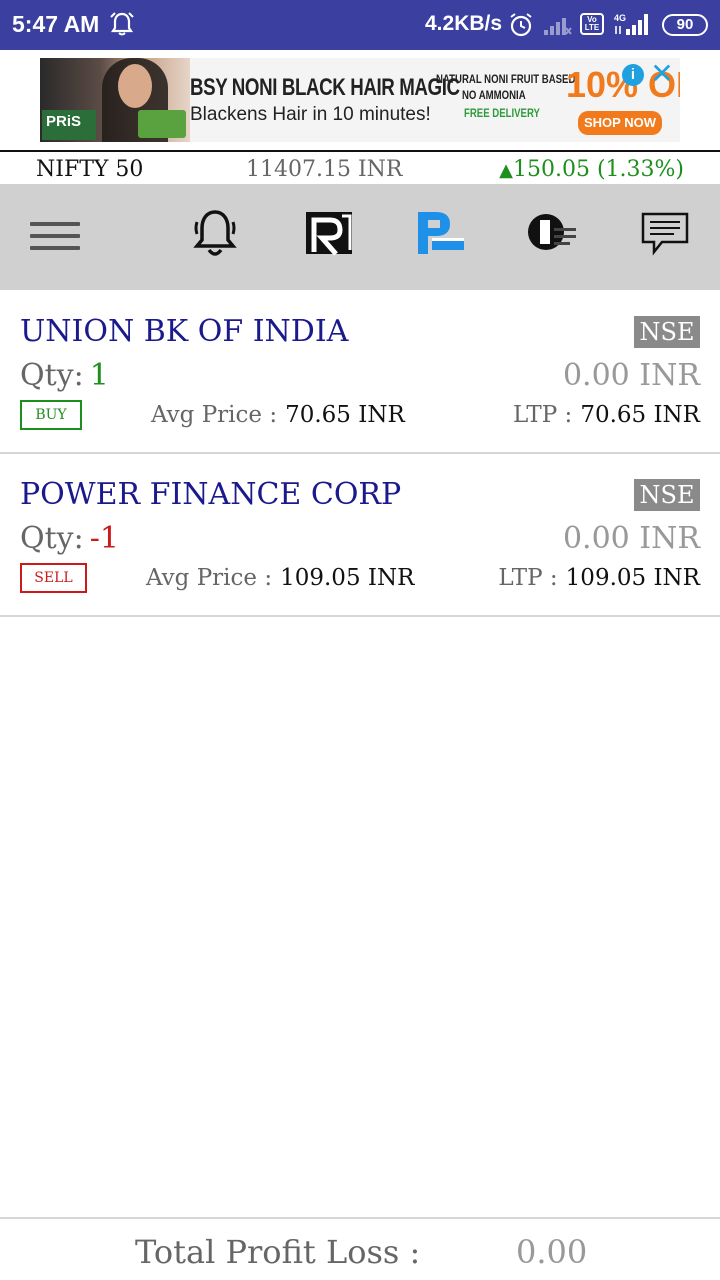 This screenshot has width=720, height=1280. Describe the element at coordinates (620, 123) in the screenshot. I see `ad-shop-now-button: SHOP NOW` at that location.